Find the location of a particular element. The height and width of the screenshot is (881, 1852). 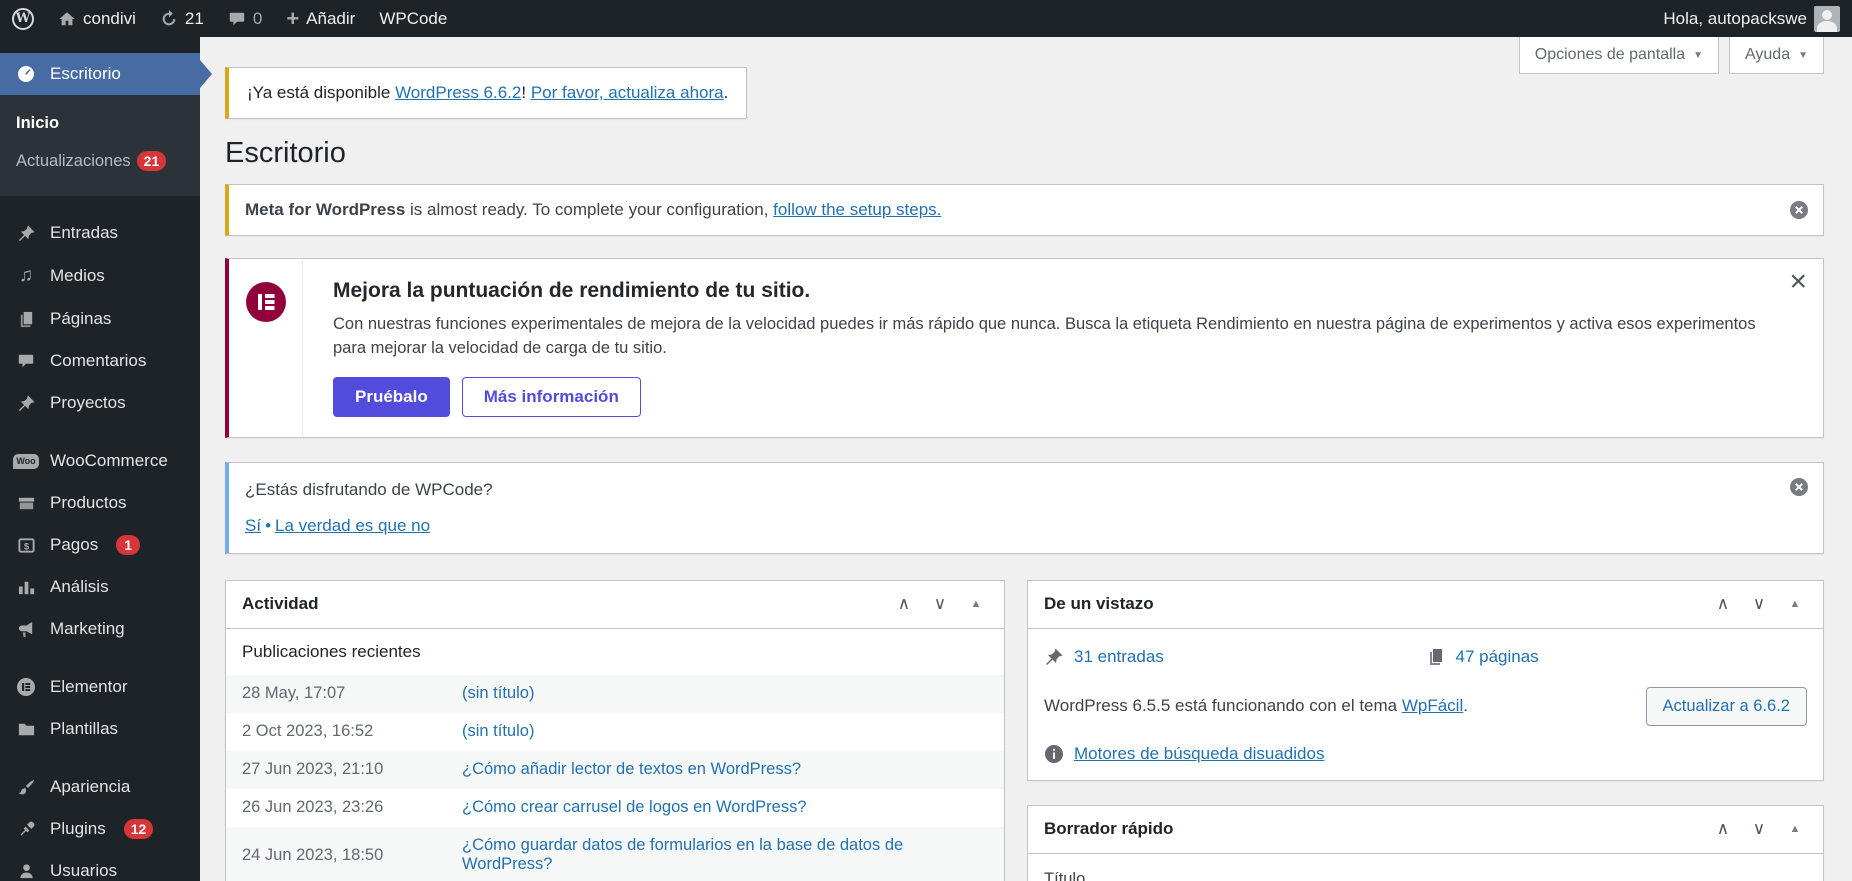

setup-steps-link: follow the setup steps. is located at coordinates (857, 209).